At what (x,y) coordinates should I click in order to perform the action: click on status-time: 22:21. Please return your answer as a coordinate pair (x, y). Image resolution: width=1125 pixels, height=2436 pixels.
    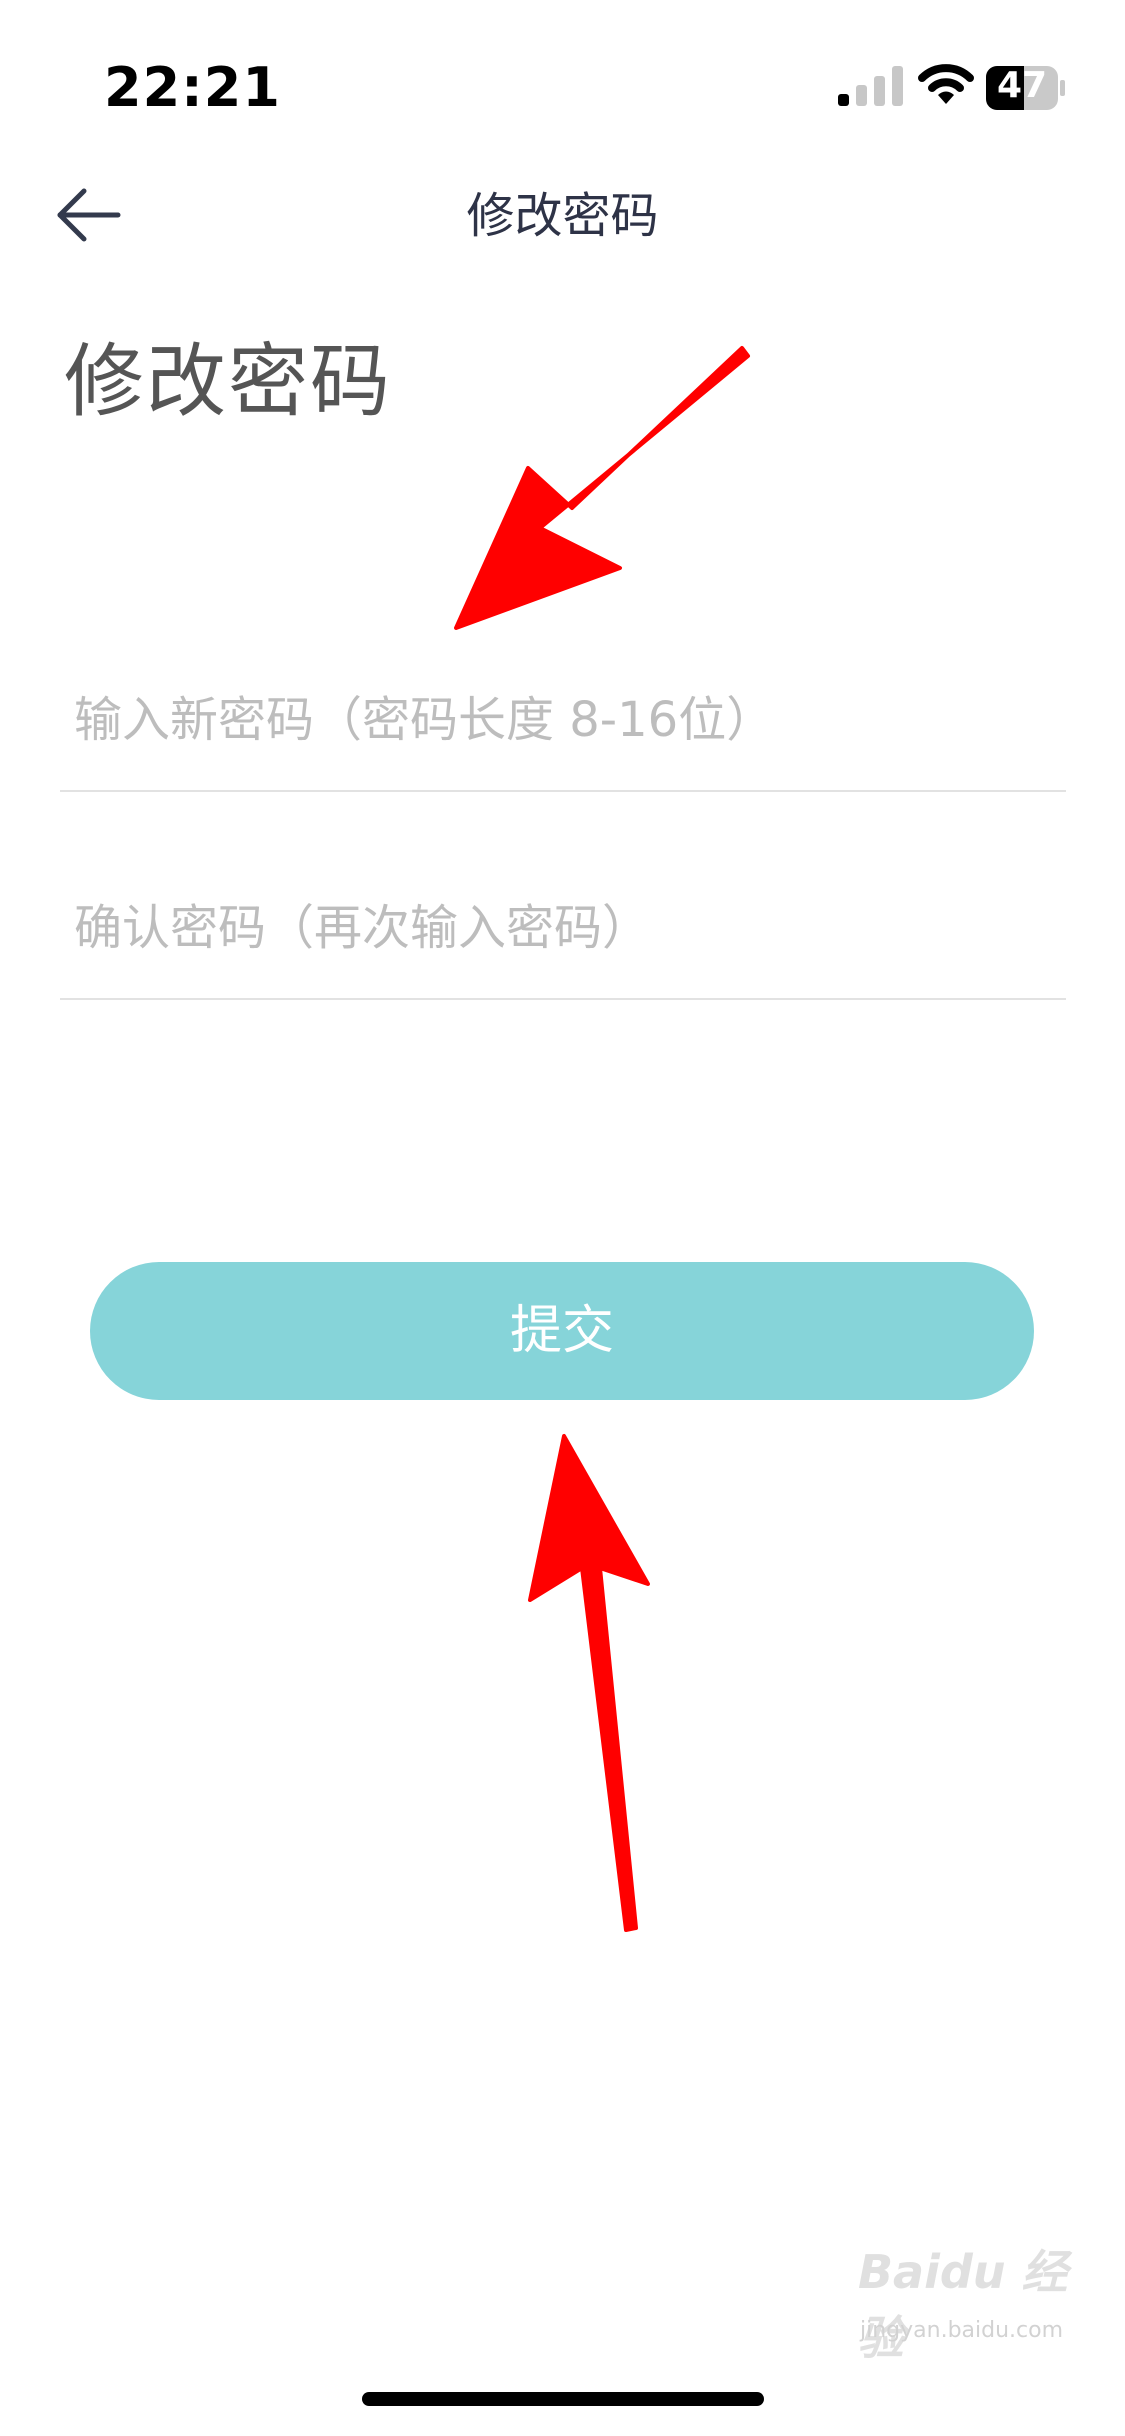
    Looking at the image, I should click on (192, 87).